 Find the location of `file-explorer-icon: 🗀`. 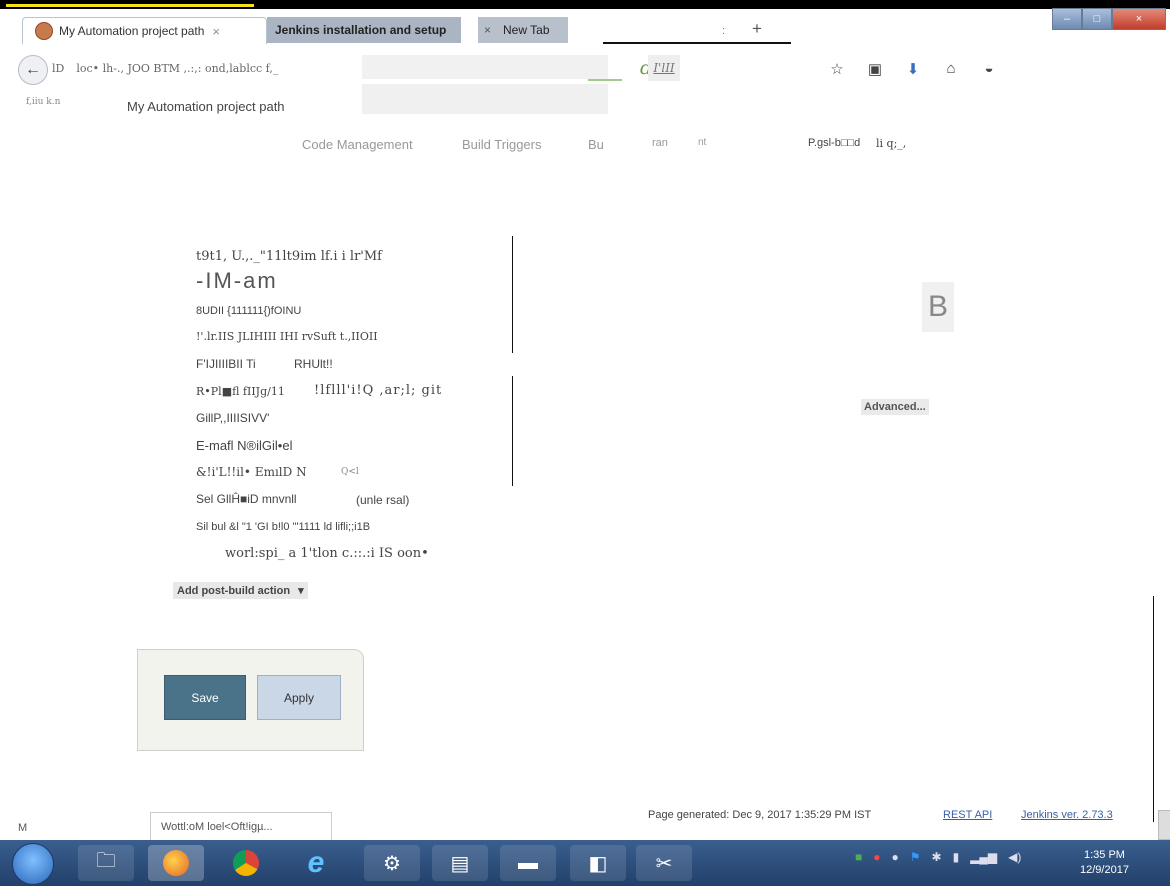

file-explorer-icon: 🗀 is located at coordinates (106, 863).